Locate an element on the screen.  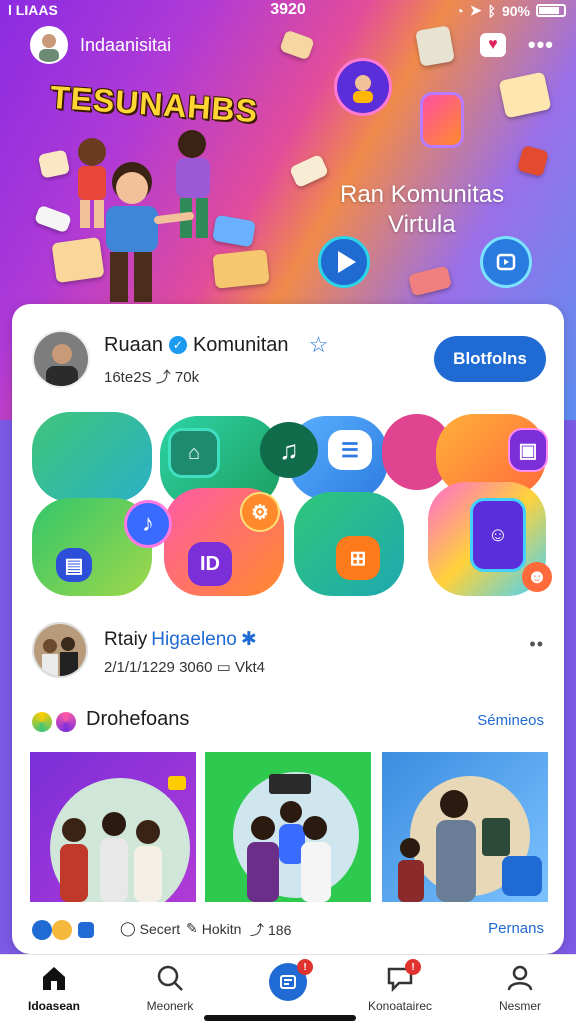
section-title: Drohefoans is located at coordinates (138, 719).